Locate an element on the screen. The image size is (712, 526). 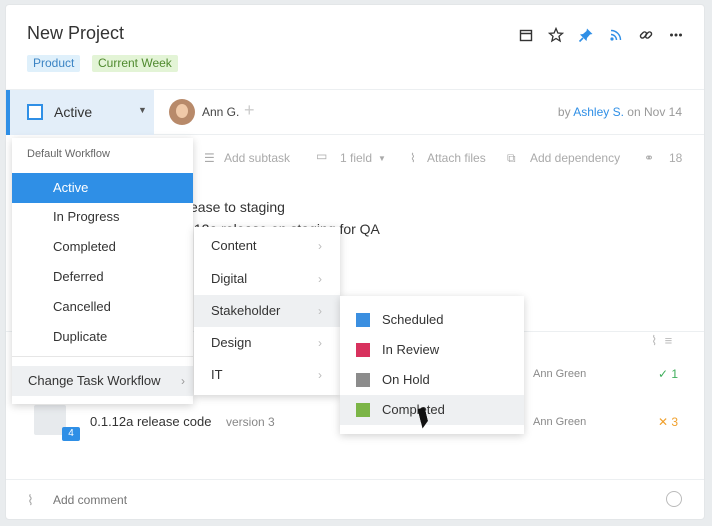
status-option-in-review: In Review is located at coordinates (432, 350).